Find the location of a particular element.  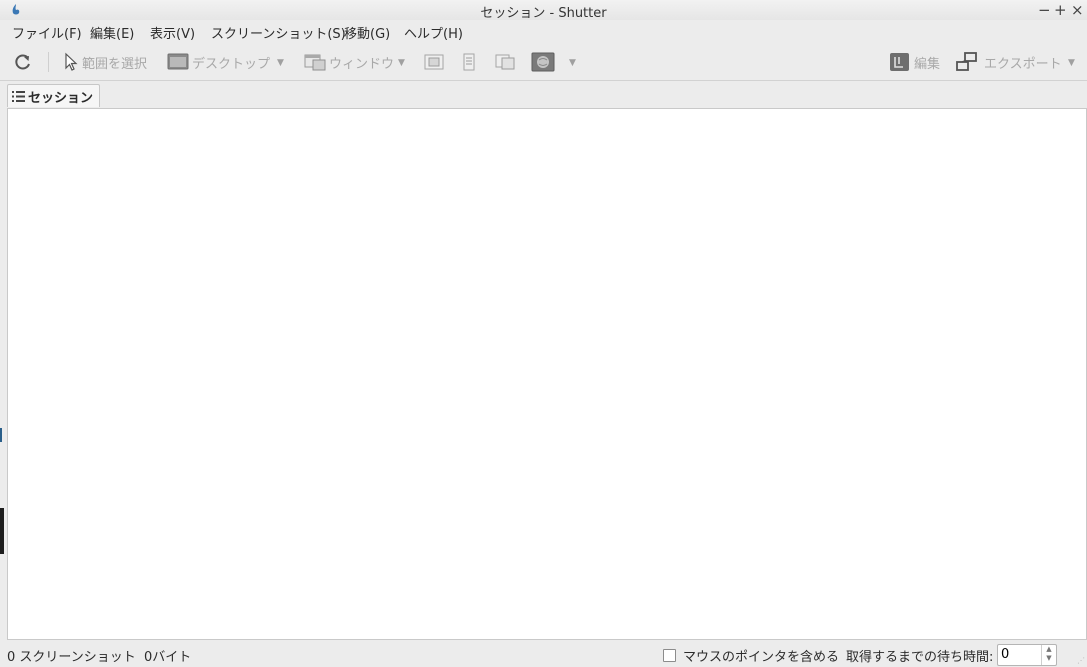

refresh-icon is located at coordinates (22, 62).